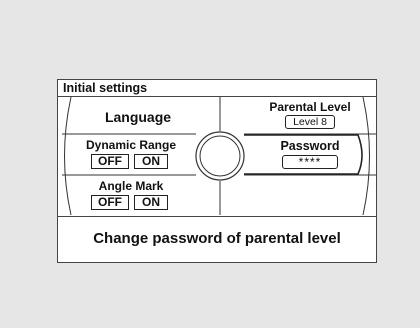 The image size is (420, 328). What do you see at coordinates (138, 117) in the screenshot?
I see `language-item: Language` at bounding box center [138, 117].